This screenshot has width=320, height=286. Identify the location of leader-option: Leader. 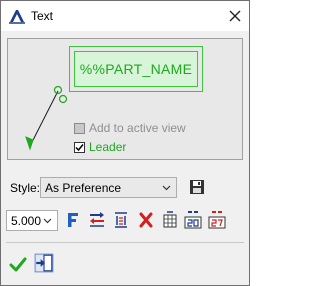
(100, 147).